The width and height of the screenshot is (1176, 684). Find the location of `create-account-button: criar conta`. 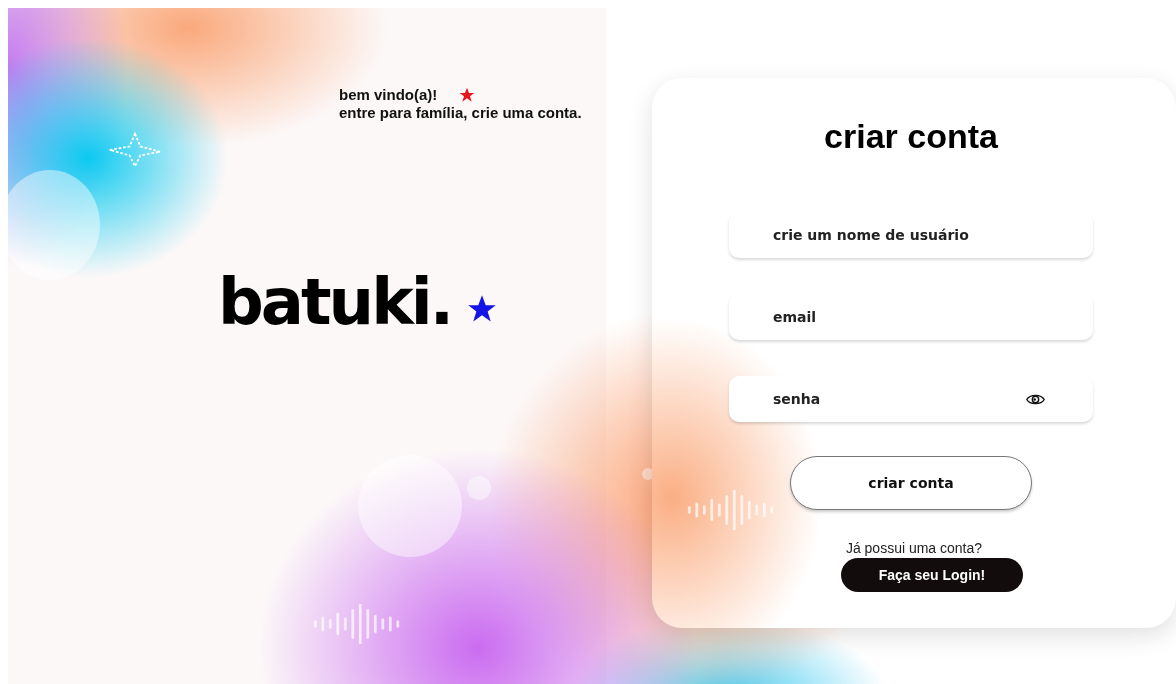

create-account-button: criar conta is located at coordinates (911, 483).